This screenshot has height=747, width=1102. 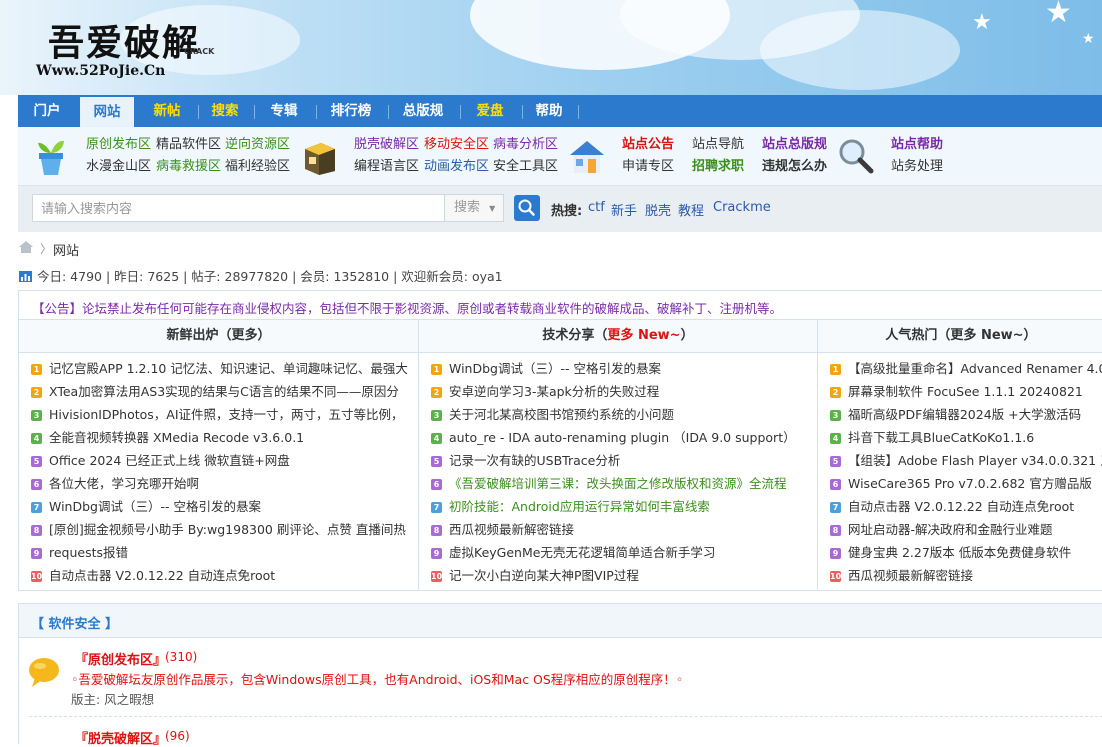 What do you see at coordinates (490, 111) in the screenshot?
I see `nav-aipan: 爱盘` at bounding box center [490, 111].